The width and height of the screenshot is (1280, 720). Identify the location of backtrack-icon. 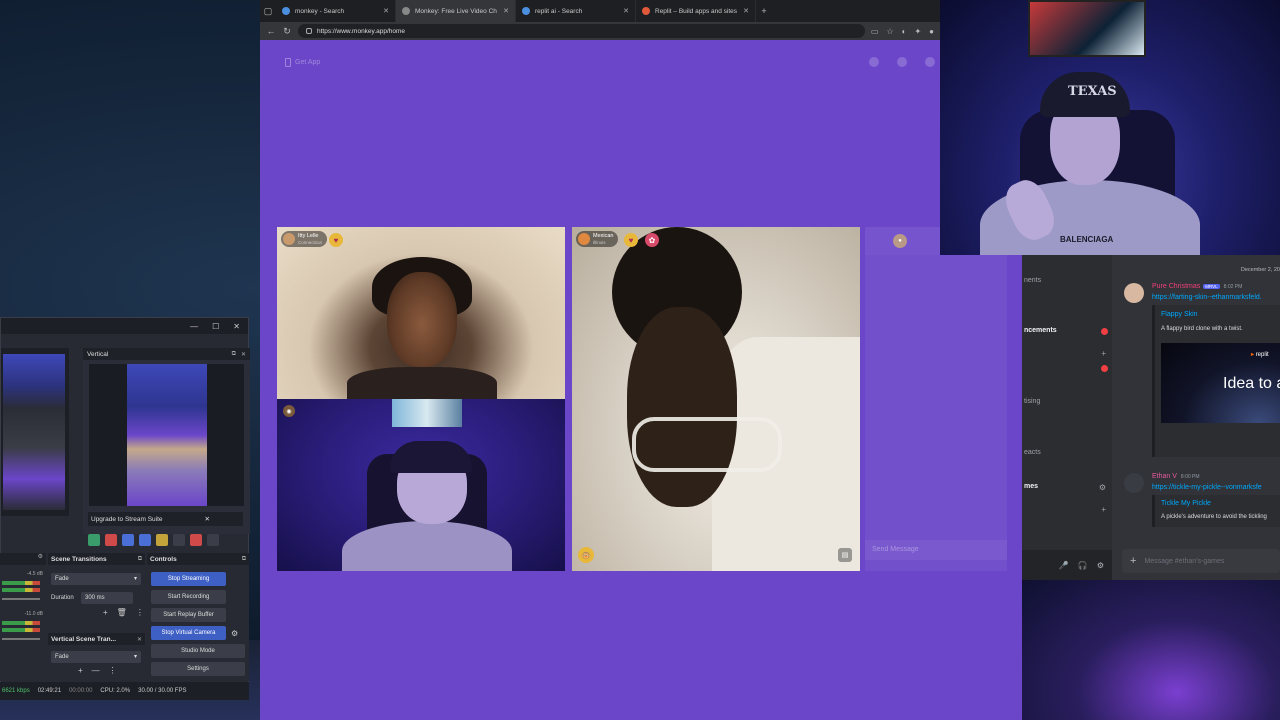
(162, 540).